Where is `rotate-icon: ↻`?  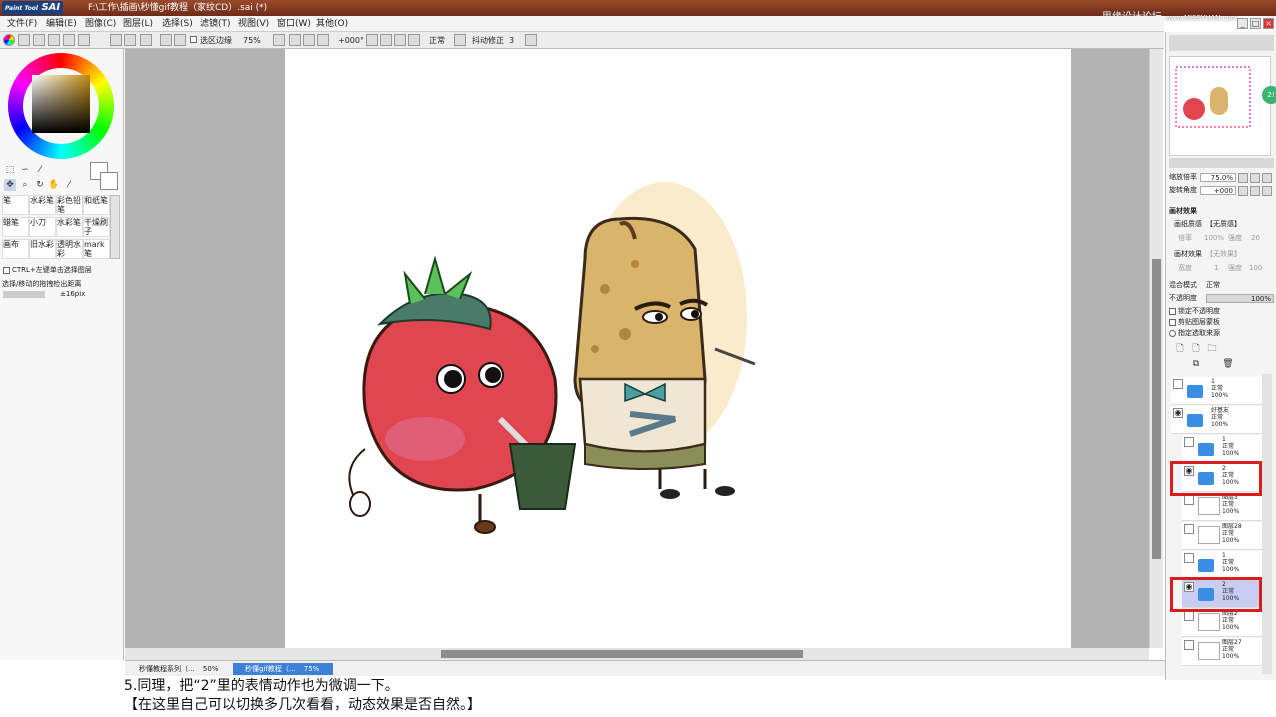
rotate-icon: ↻ is located at coordinates (40, 185).